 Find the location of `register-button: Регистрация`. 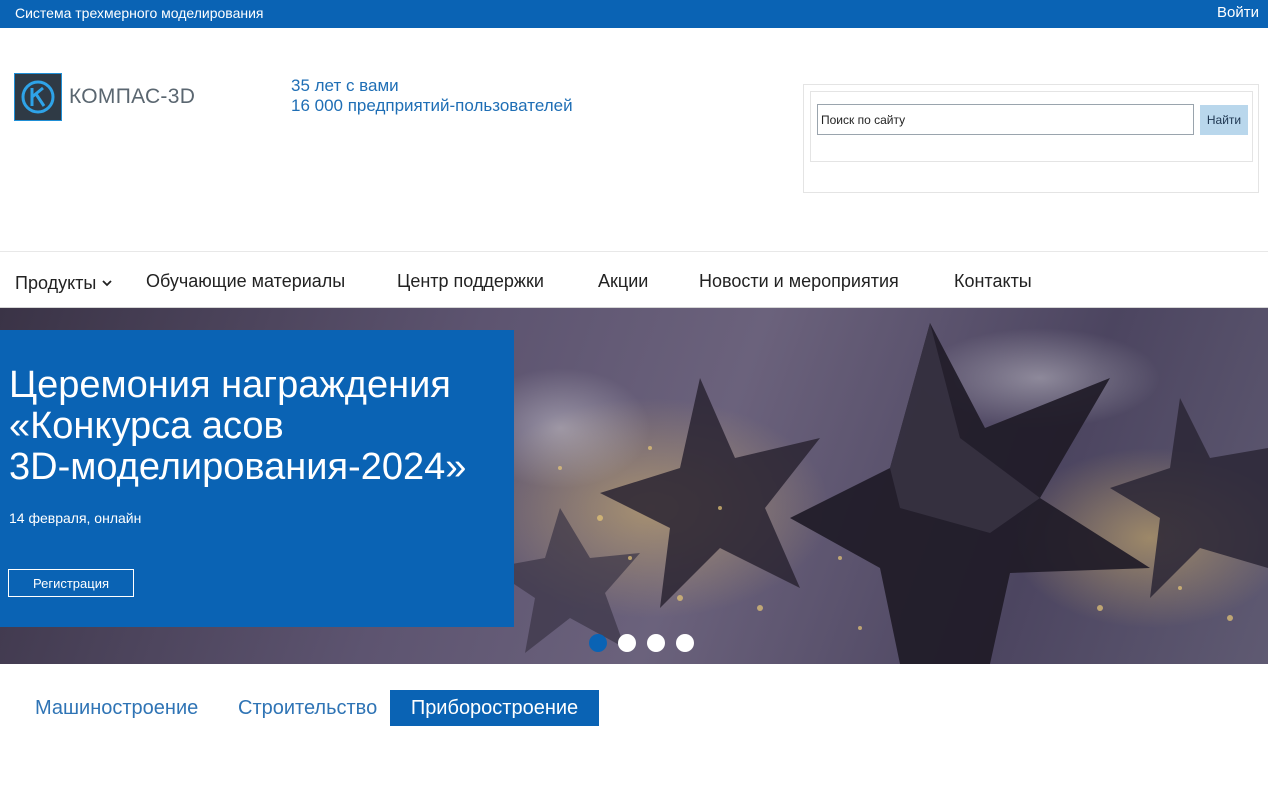

register-button: Регистрация is located at coordinates (71, 583).